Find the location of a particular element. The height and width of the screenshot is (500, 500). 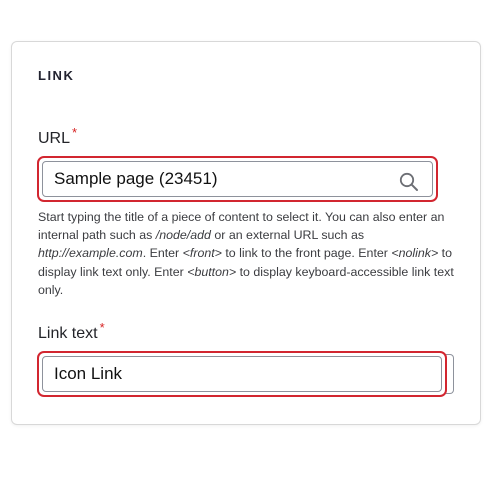

description-emphasis: <front> is located at coordinates (202, 253).